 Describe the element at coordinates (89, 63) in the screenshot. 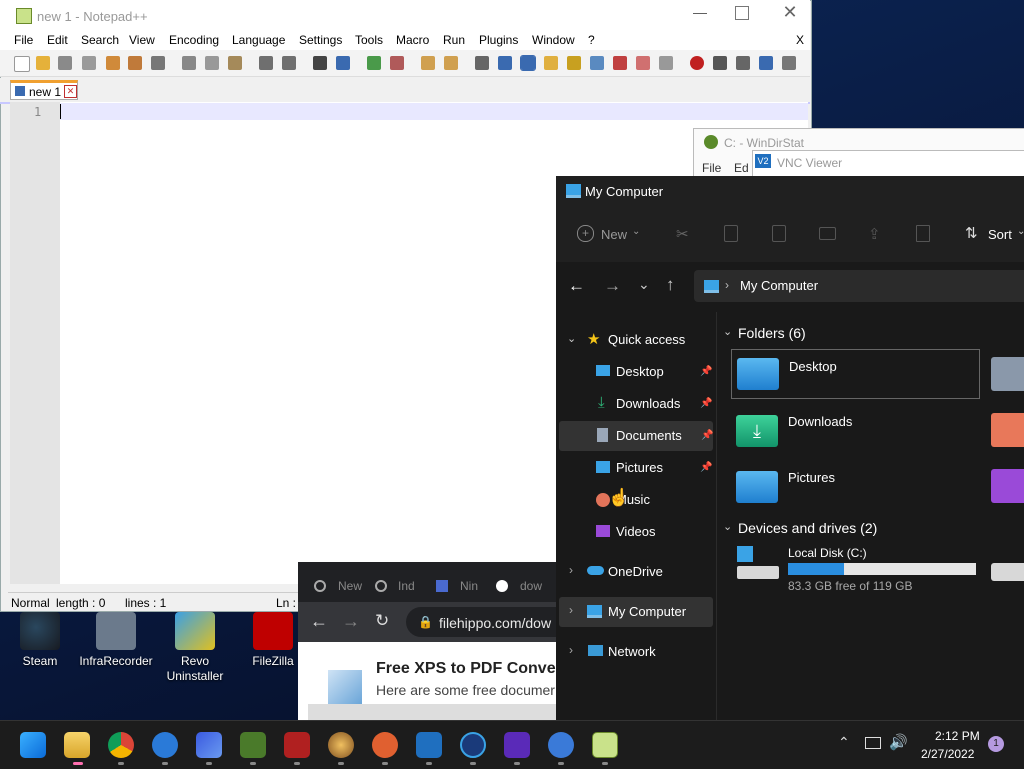

I see `save-all-icon` at that location.